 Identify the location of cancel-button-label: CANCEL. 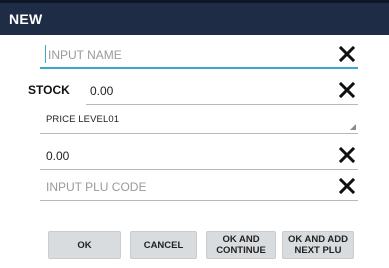
(163, 245).